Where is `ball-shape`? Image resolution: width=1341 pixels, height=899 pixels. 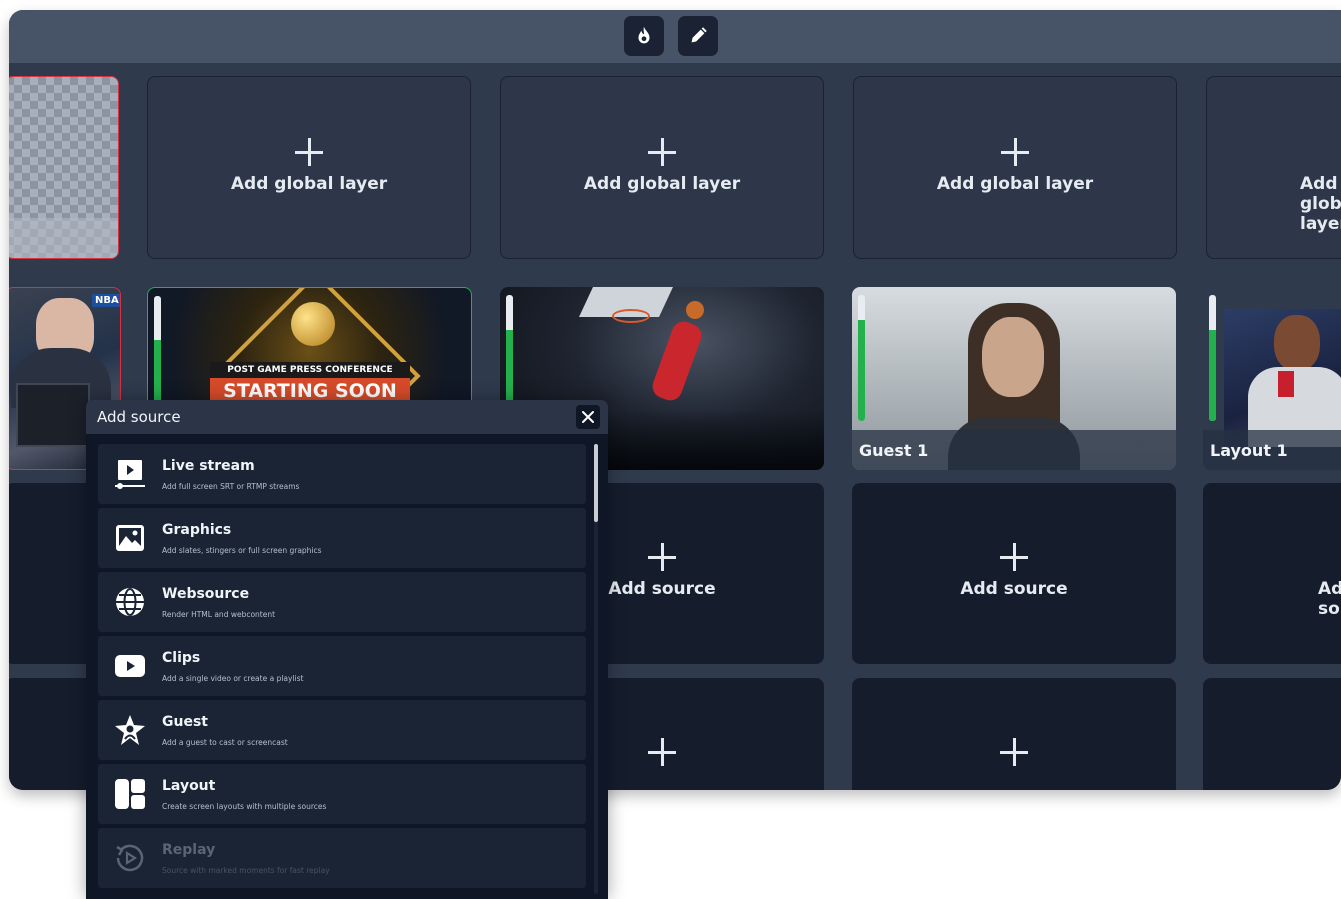
ball-shape is located at coordinates (695, 310).